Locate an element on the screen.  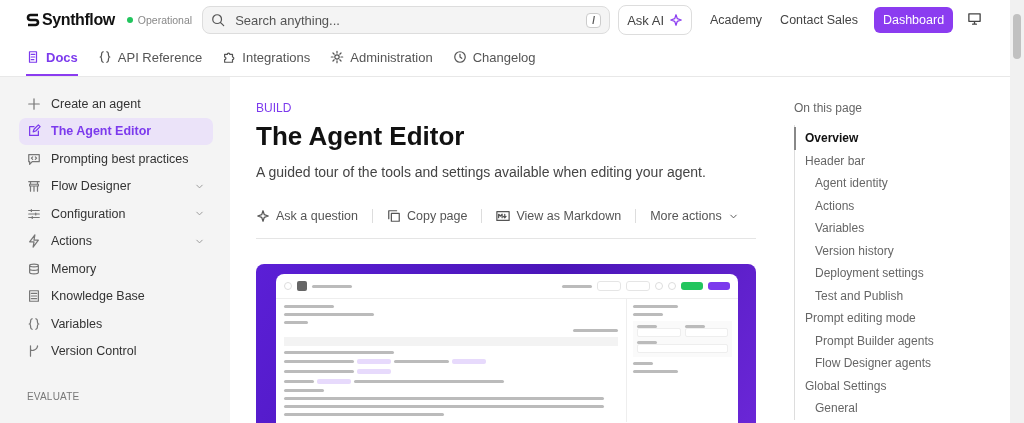
sliders-icon is located at coordinates (34, 213).